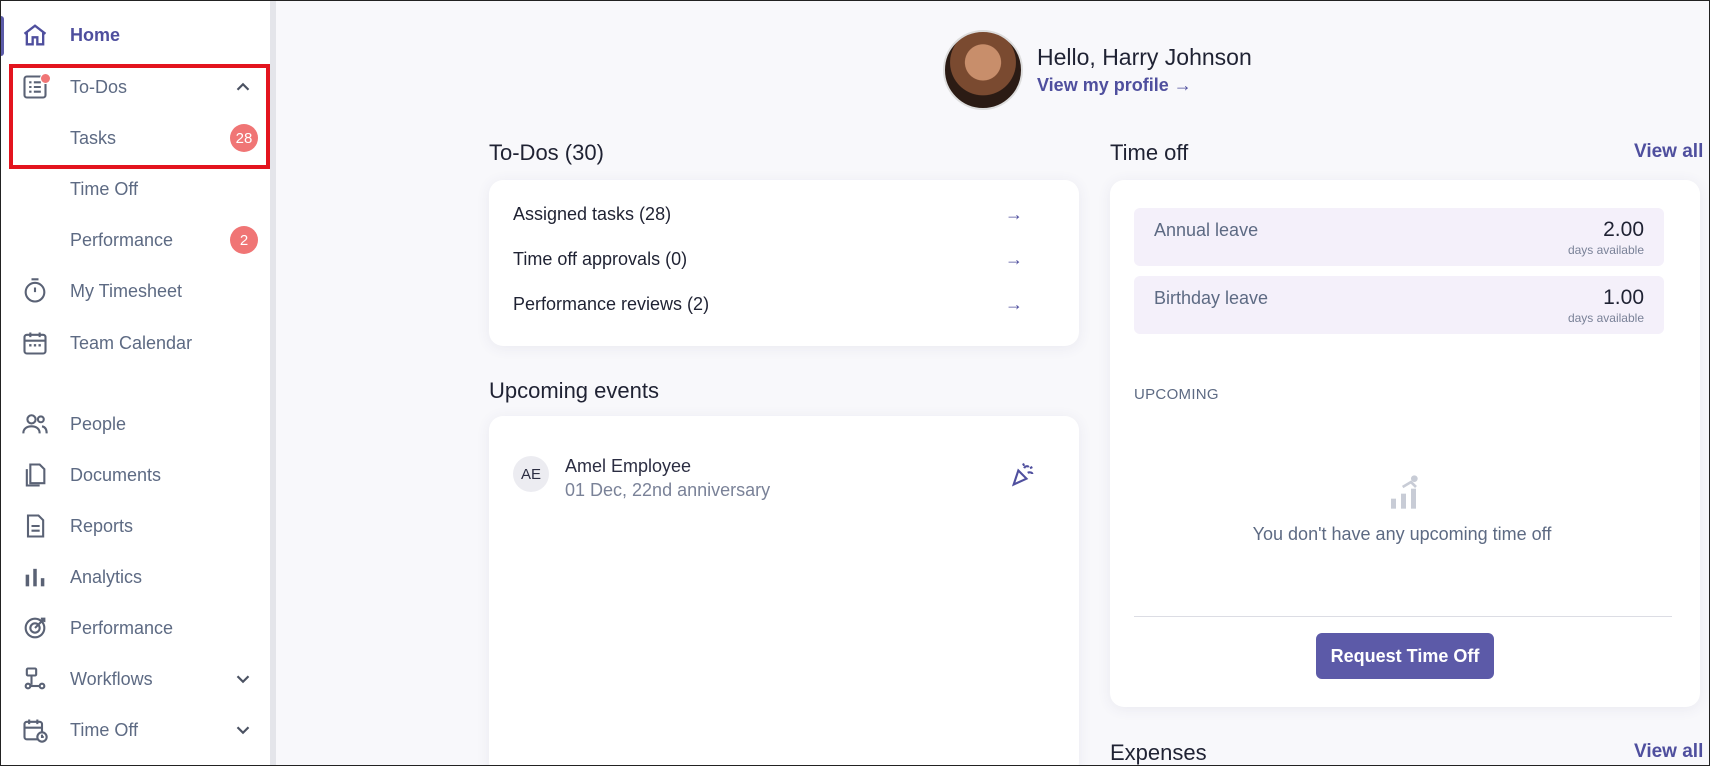  What do you see at coordinates (592, 213) in the screenshot?
I see `todo-label: Assigned tasks (28)` at bounding box center [592, 213].